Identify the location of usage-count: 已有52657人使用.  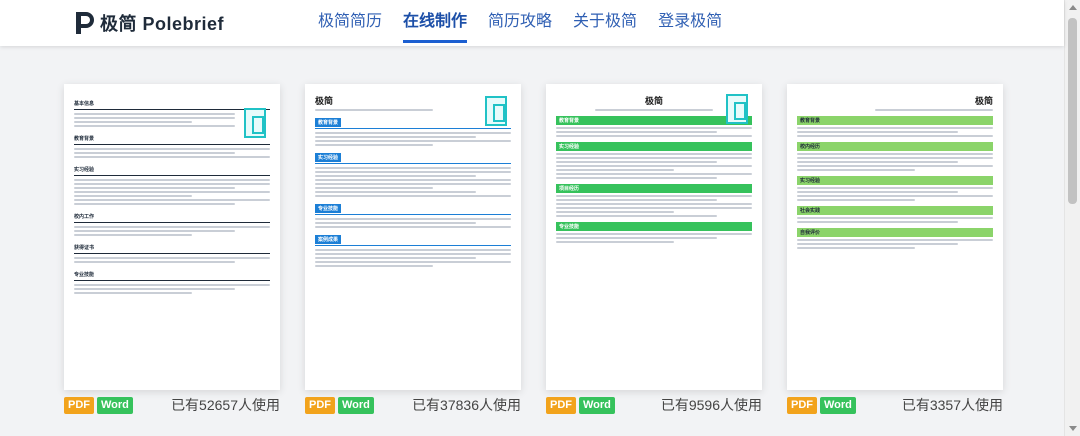
(225, 405).